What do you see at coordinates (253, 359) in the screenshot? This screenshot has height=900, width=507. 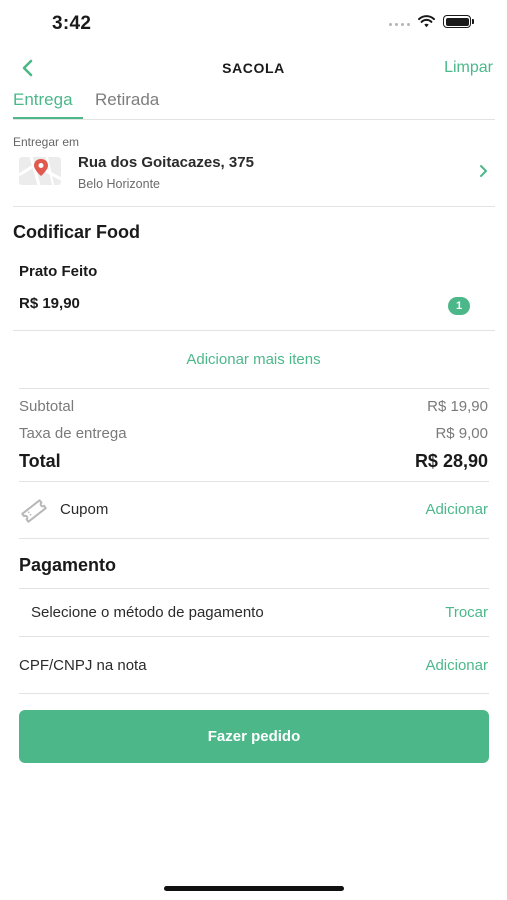 I see `add-more-items-button: Adicionar mais itens` at bounding box center [253, 359].